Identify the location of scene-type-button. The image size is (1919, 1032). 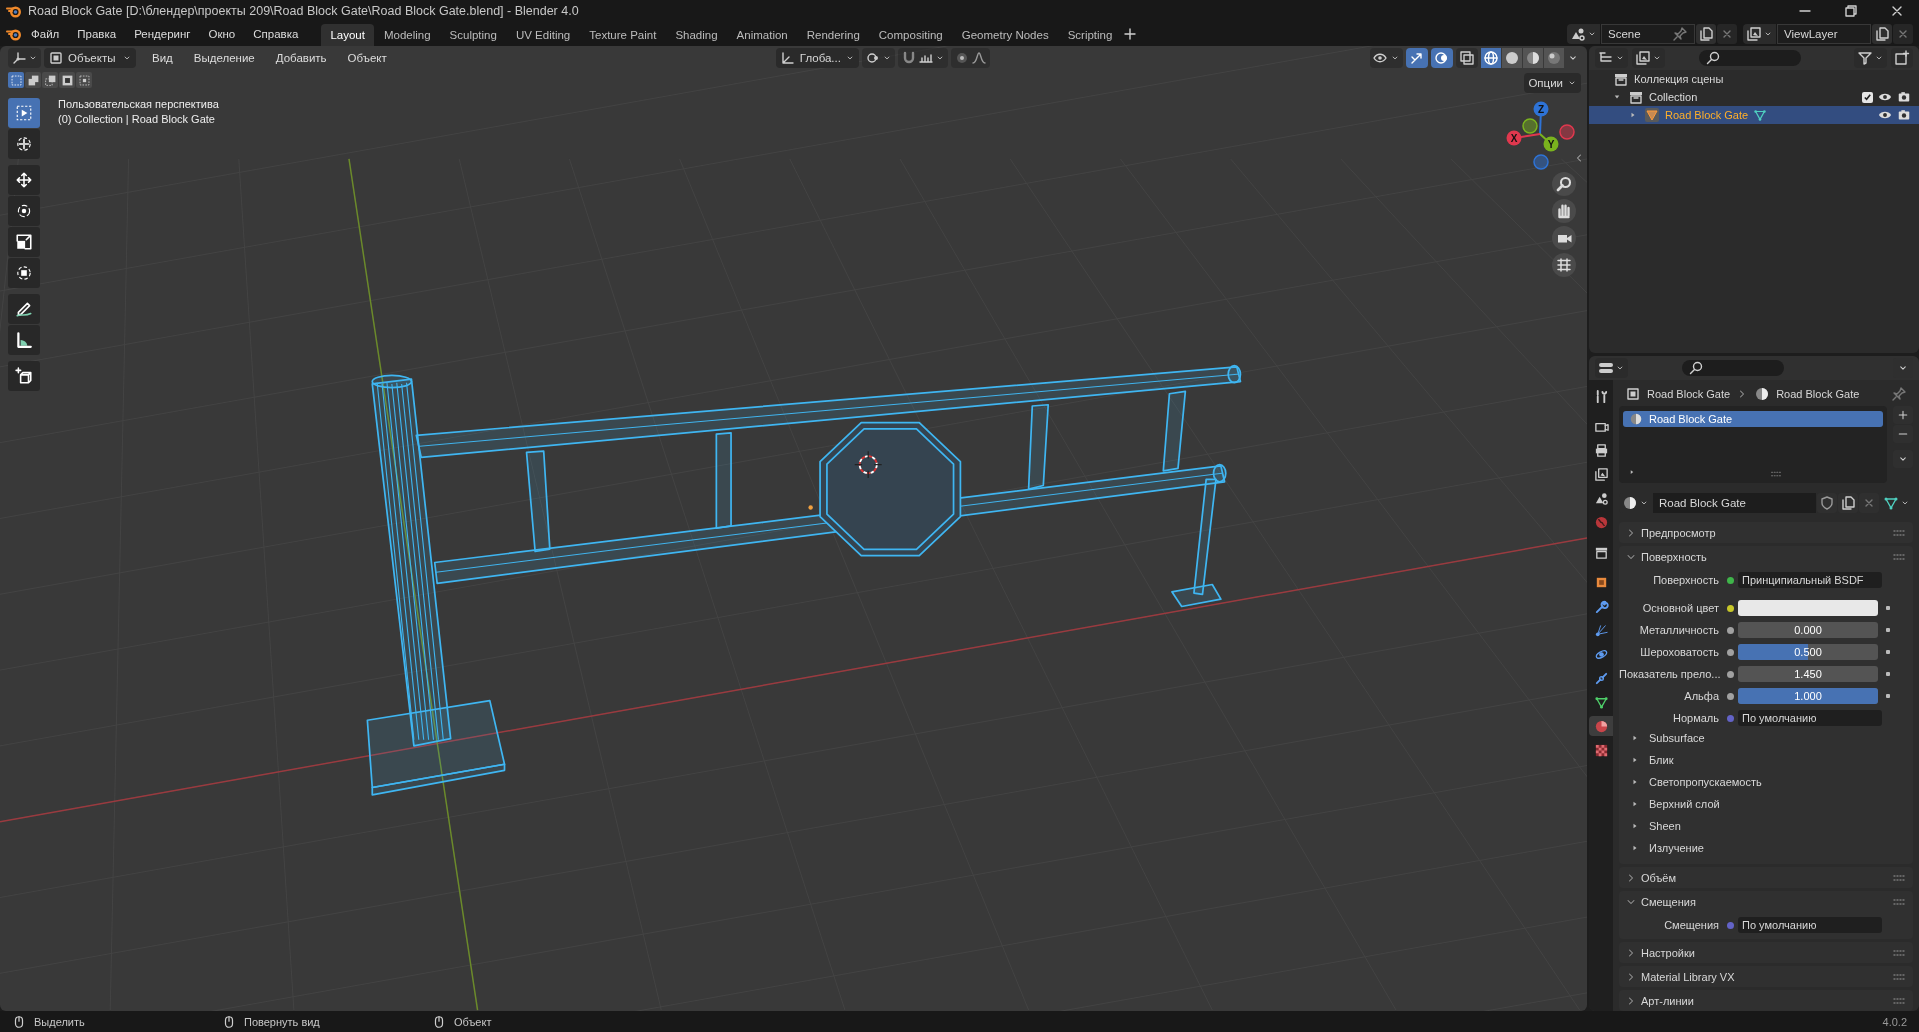
(1583, 34).